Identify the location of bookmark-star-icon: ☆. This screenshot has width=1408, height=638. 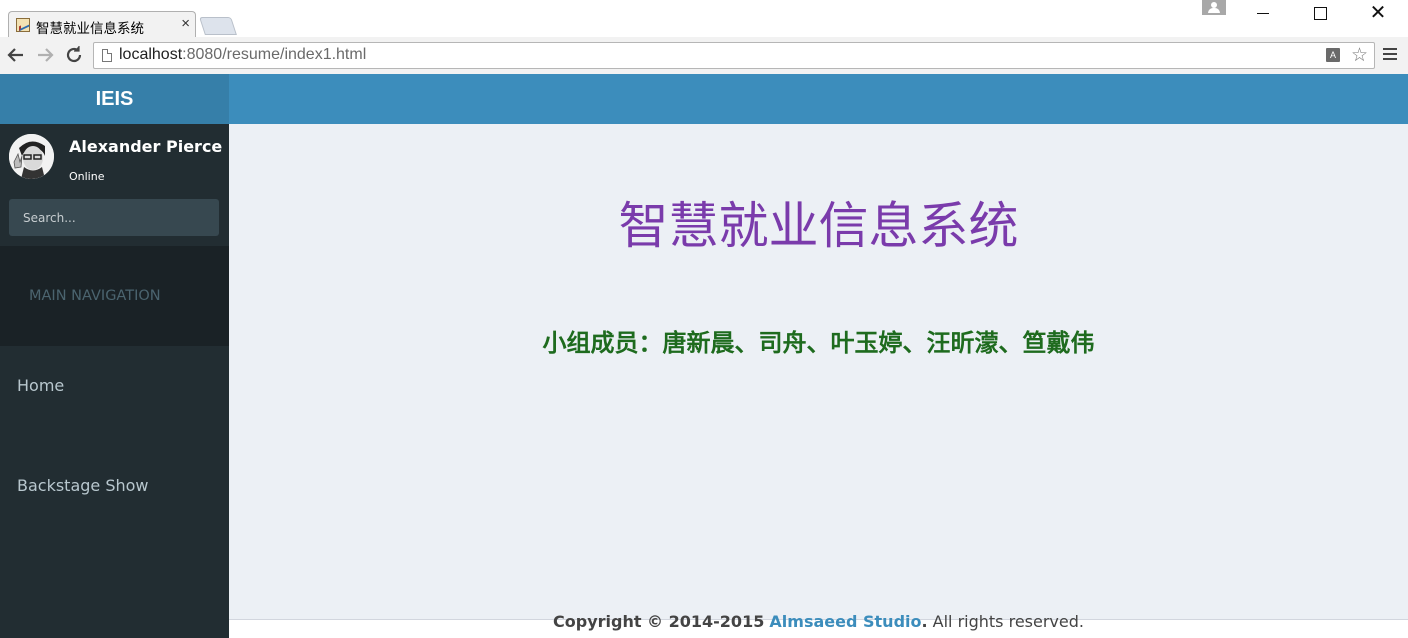
(1359, 55).